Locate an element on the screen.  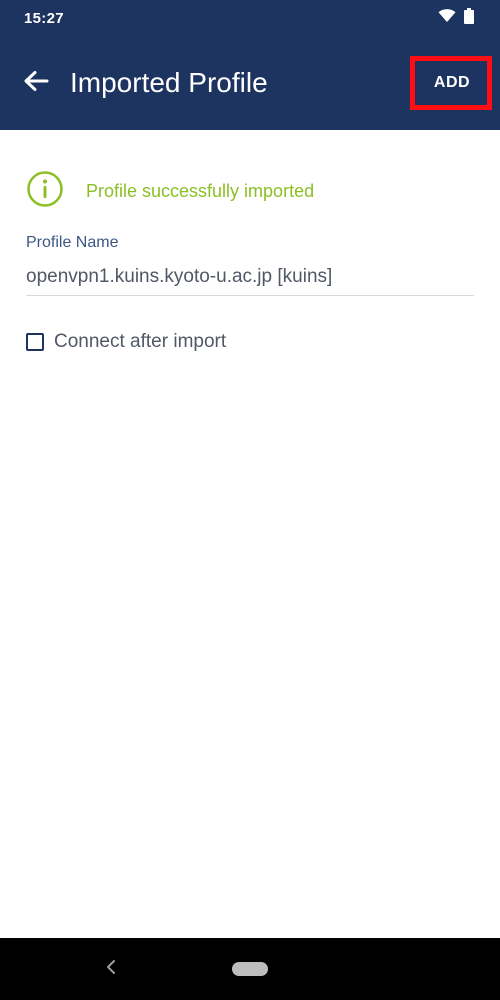
page-title: Imported Profile is located at coordinates (169, 82).